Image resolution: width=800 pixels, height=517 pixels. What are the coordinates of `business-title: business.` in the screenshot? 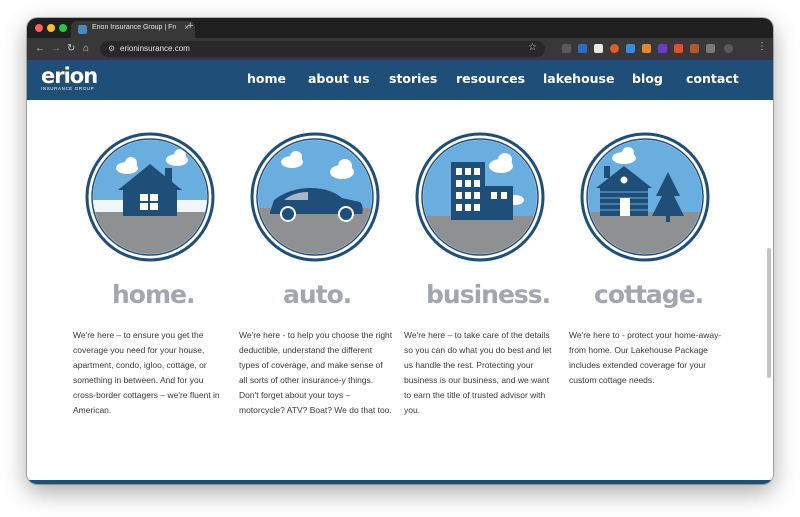 It's located at (488, 294).